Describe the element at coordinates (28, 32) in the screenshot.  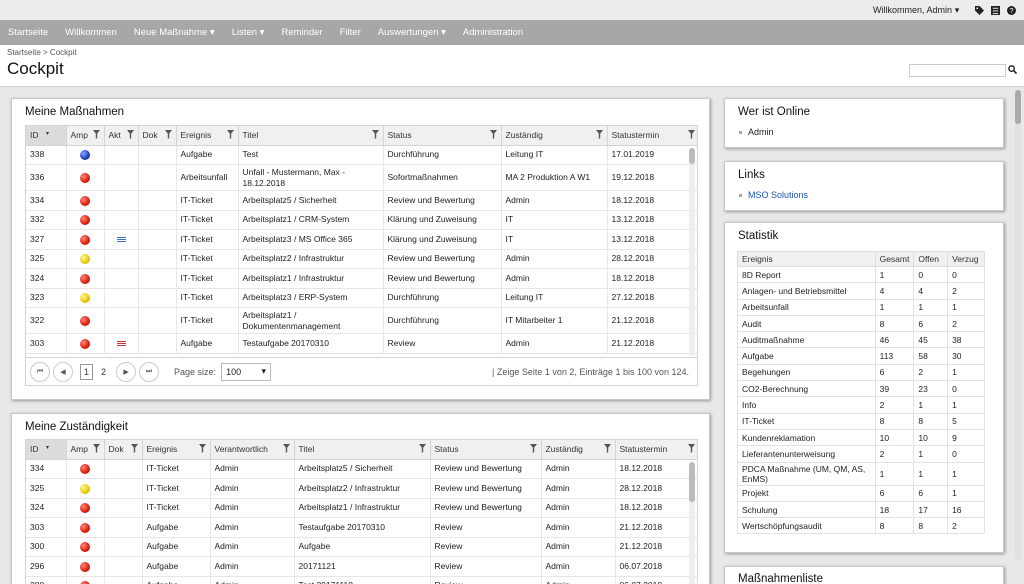
I see `nav-startseite: Startseite` at that location.